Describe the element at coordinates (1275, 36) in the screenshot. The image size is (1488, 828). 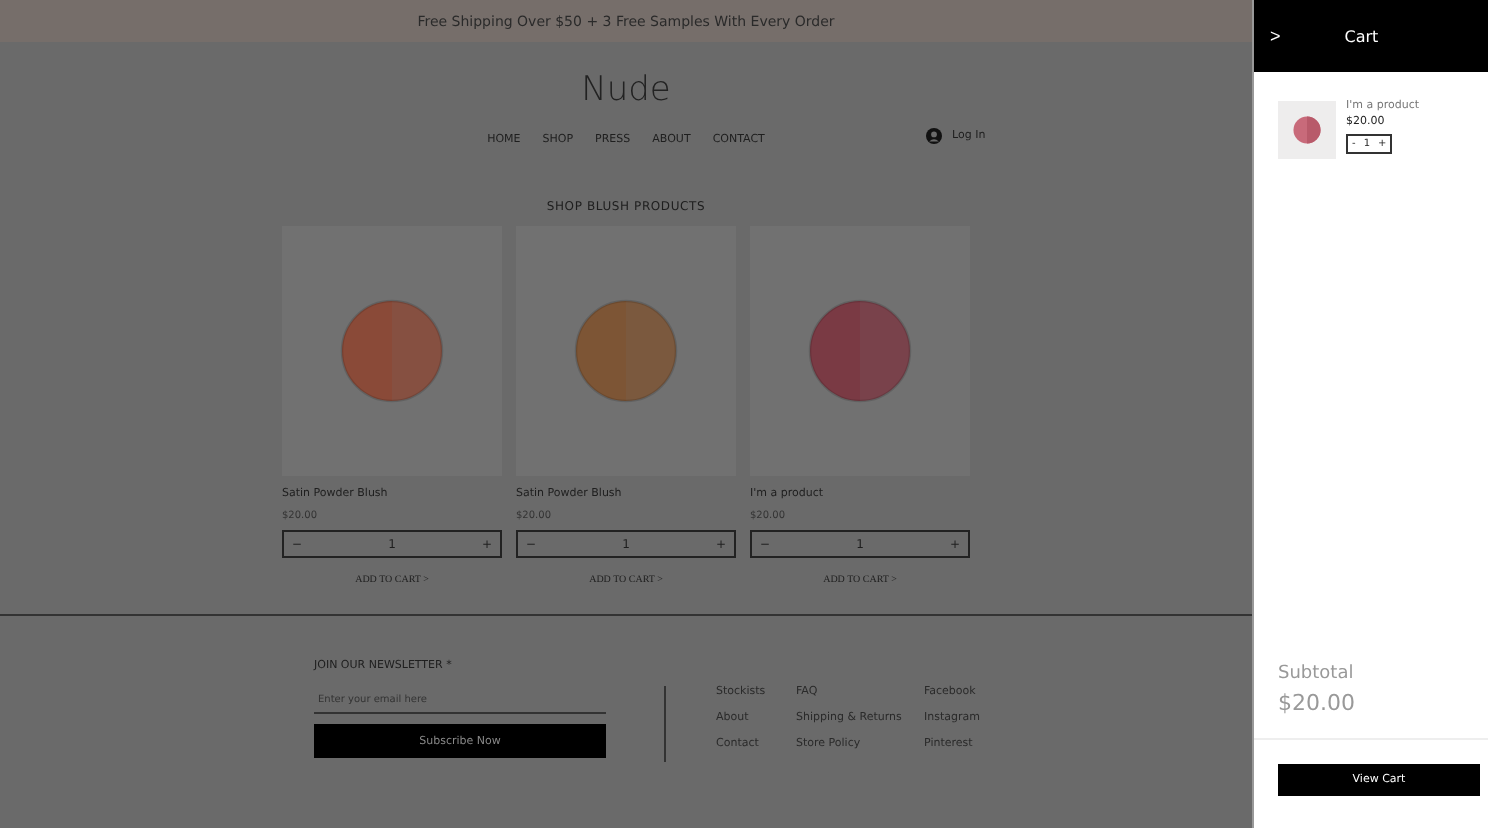
I see `close-cart-button: >` at that location.